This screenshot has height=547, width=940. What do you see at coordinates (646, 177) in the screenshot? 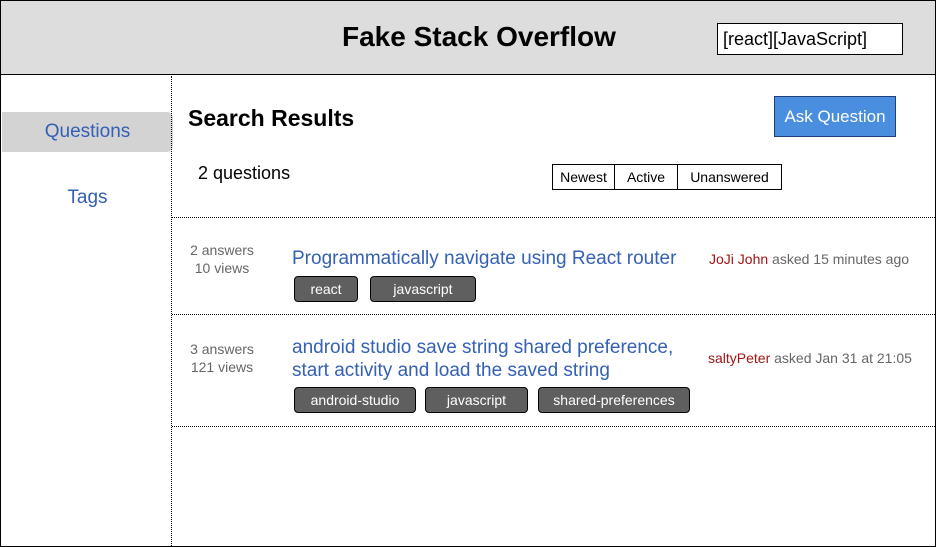
I see `sort-active-button: Active` at bounding box center [646, 177].